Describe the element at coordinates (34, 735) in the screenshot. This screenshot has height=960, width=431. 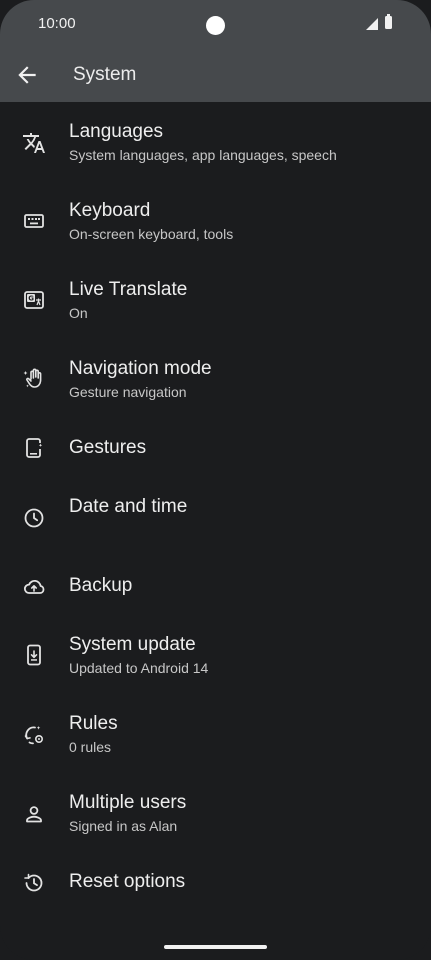
I see `rules-icon` at that location.